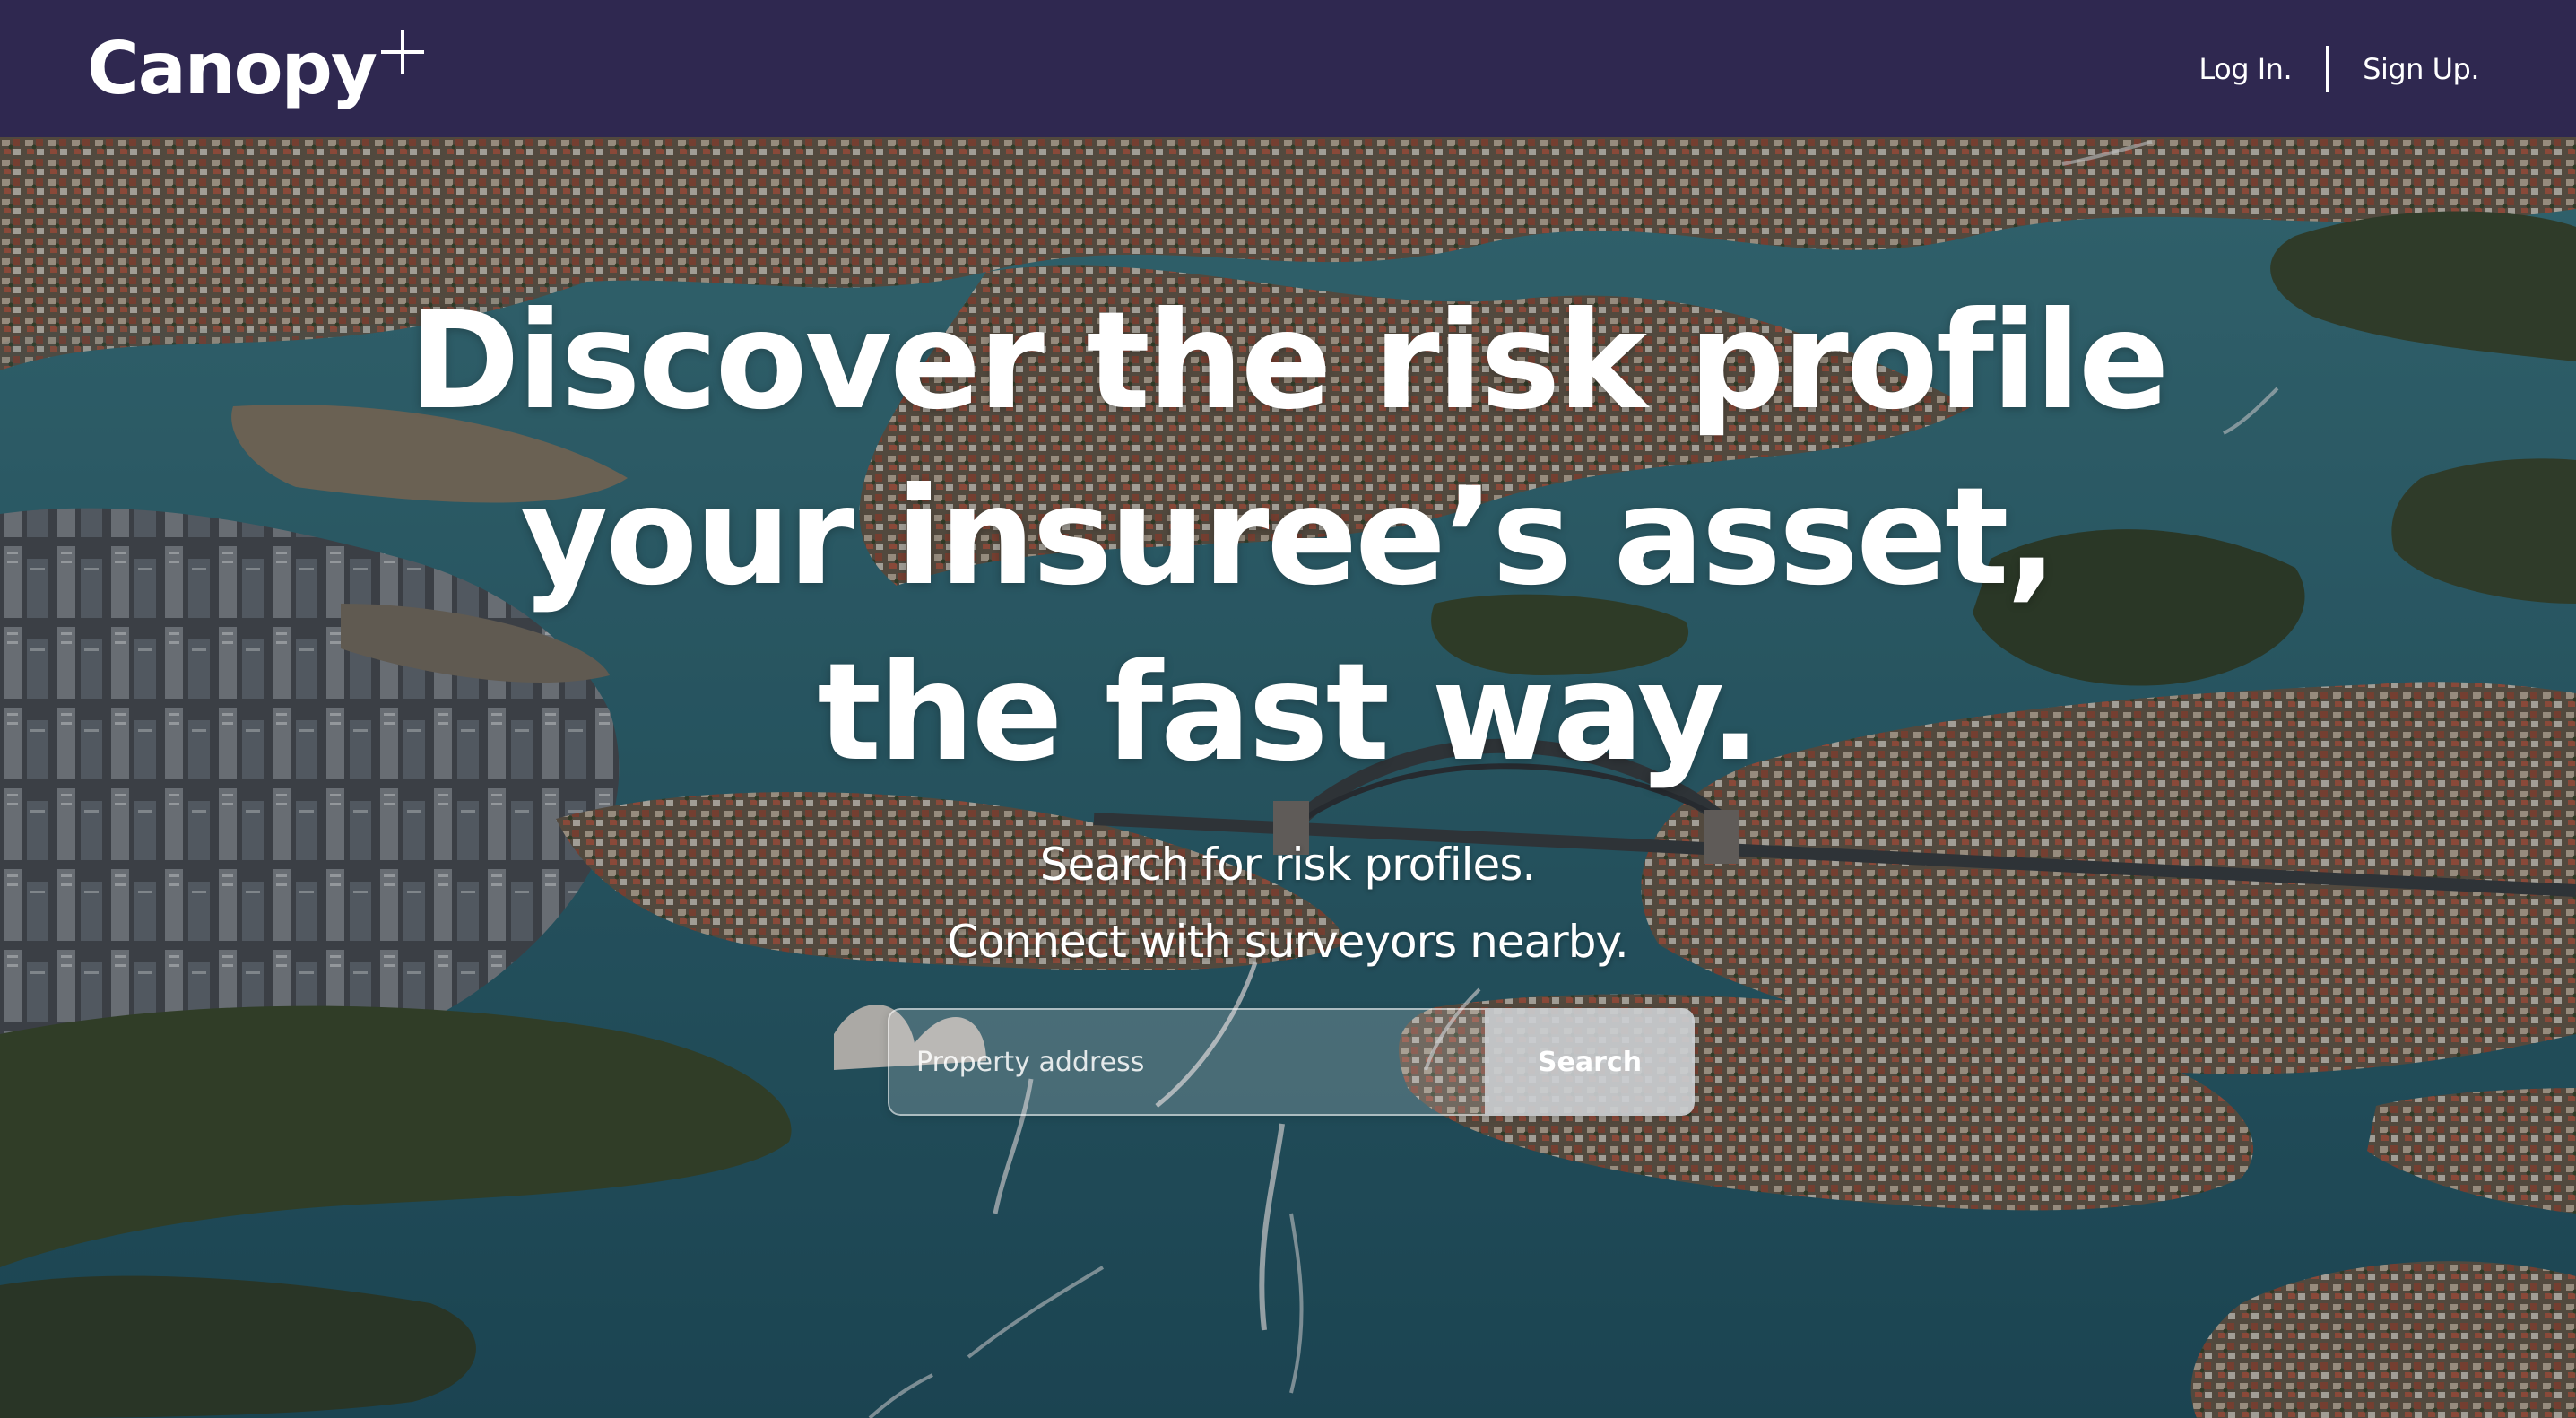 Image resolution: width=2576 pixels, height=1418 pixels. What do you see at coordinates (2339, 68) in the screenshot?
I see `auth-nav: Log In. Sign Up.` at bounding box center [2339, 68].